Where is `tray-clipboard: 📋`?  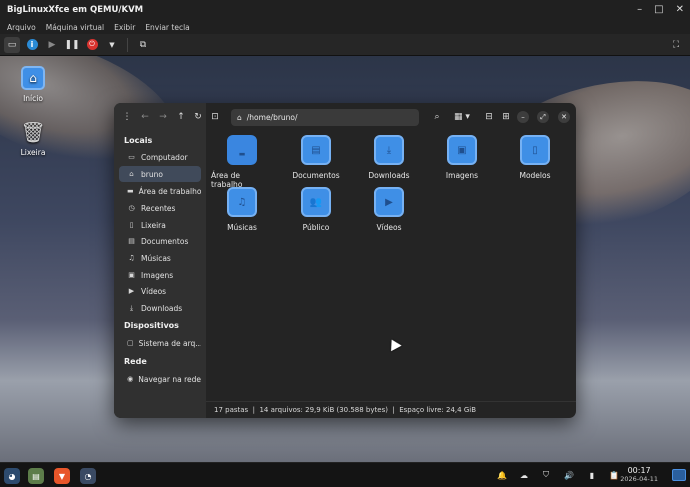 tray-clipboard: 📋 is located at coordinates (614, 475).